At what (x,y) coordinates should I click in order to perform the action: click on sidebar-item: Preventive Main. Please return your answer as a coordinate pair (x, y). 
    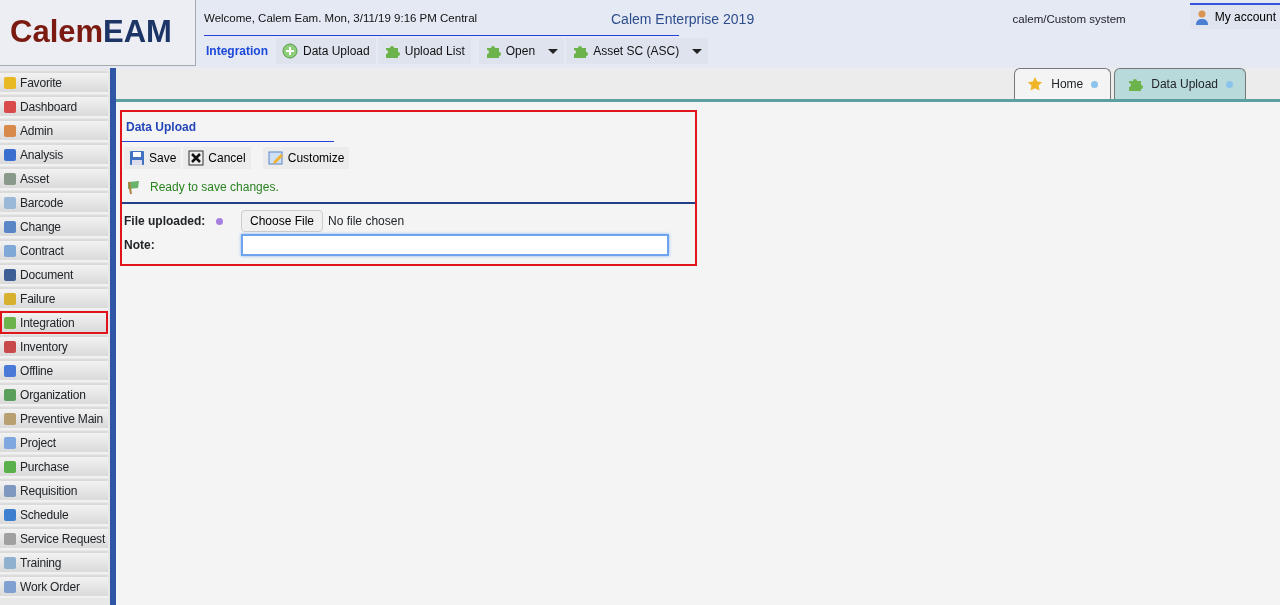
    Looking at the image, I should click on (54, 418).